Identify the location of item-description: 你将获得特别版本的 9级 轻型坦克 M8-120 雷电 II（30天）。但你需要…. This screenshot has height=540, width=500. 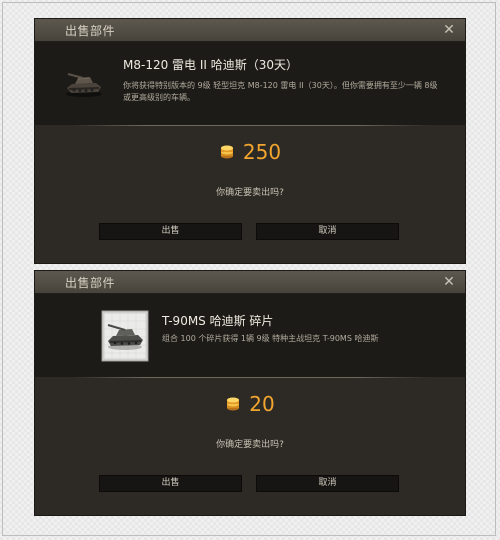
(280, 91).